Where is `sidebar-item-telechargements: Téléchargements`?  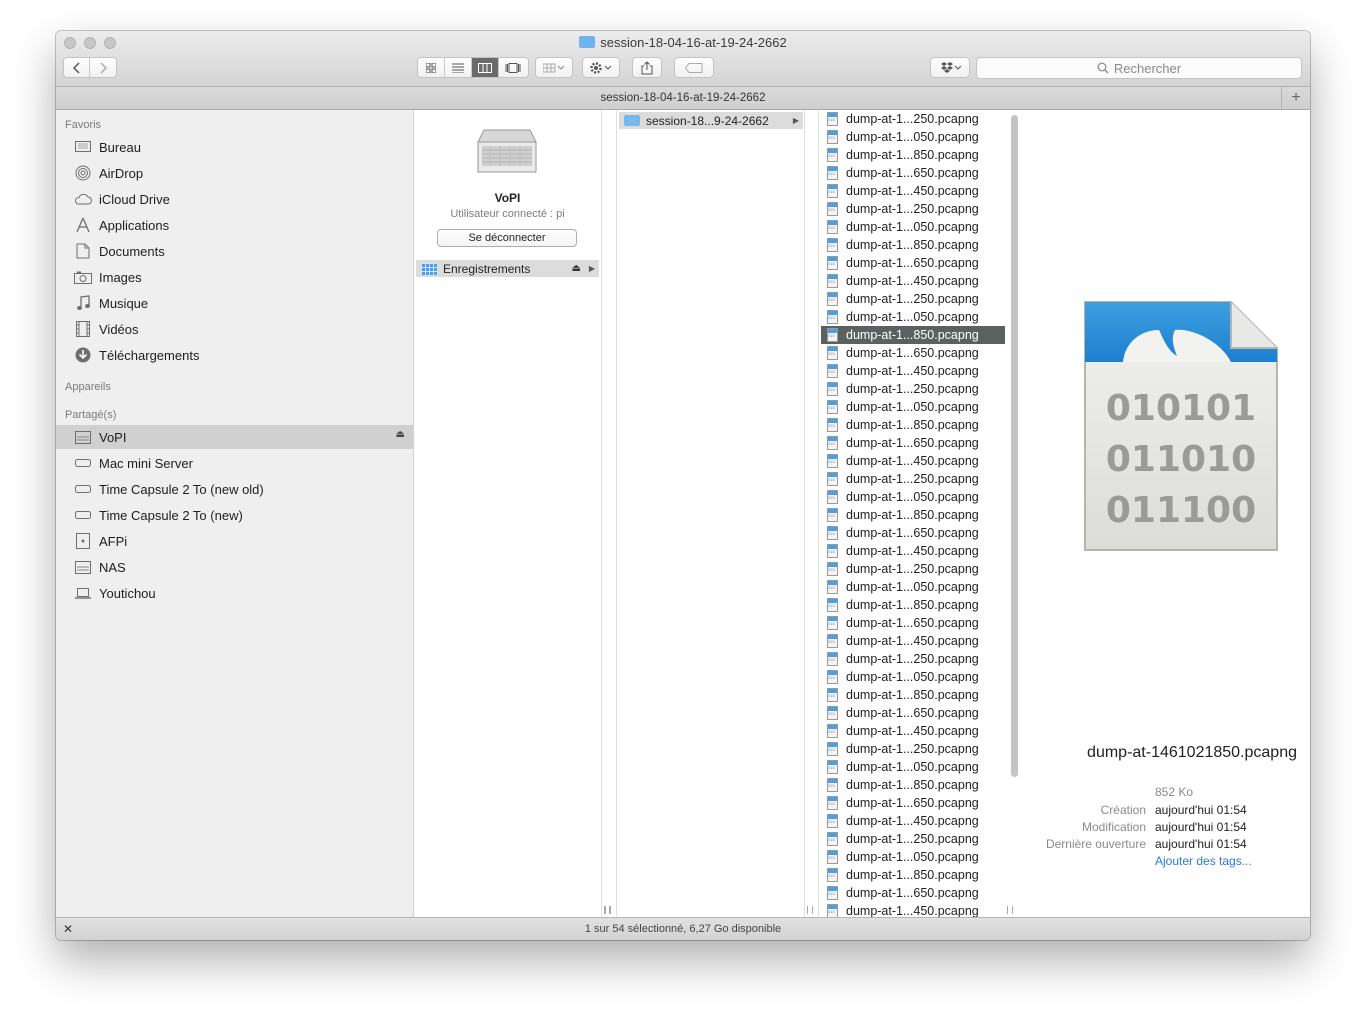 sidebar-item-telechargements: Téléchargements is located at coordinates (234, 355).